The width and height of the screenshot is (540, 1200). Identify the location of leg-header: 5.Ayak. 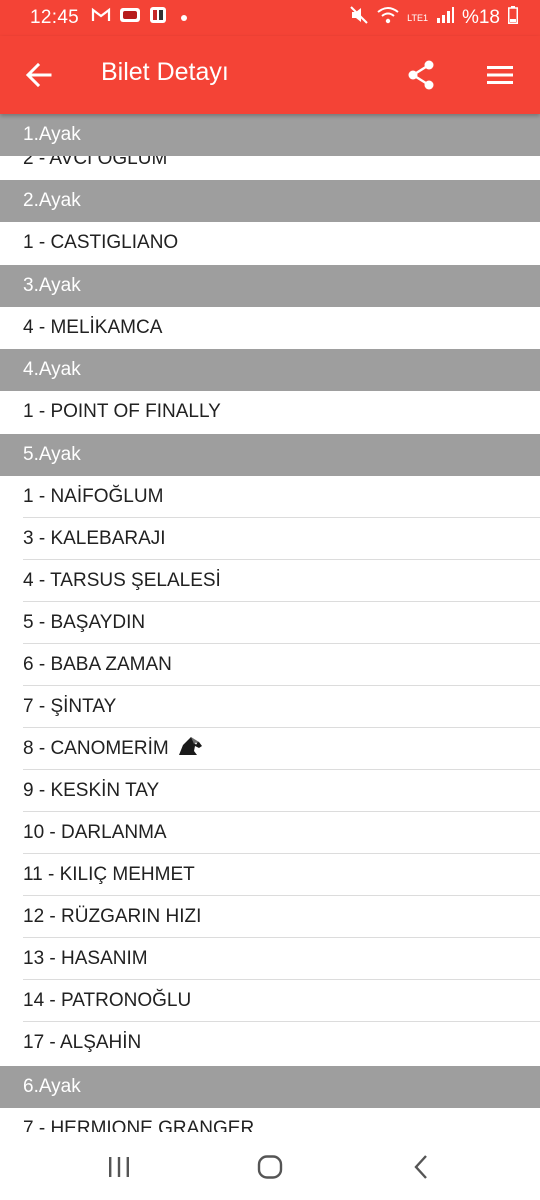
(270, 455).